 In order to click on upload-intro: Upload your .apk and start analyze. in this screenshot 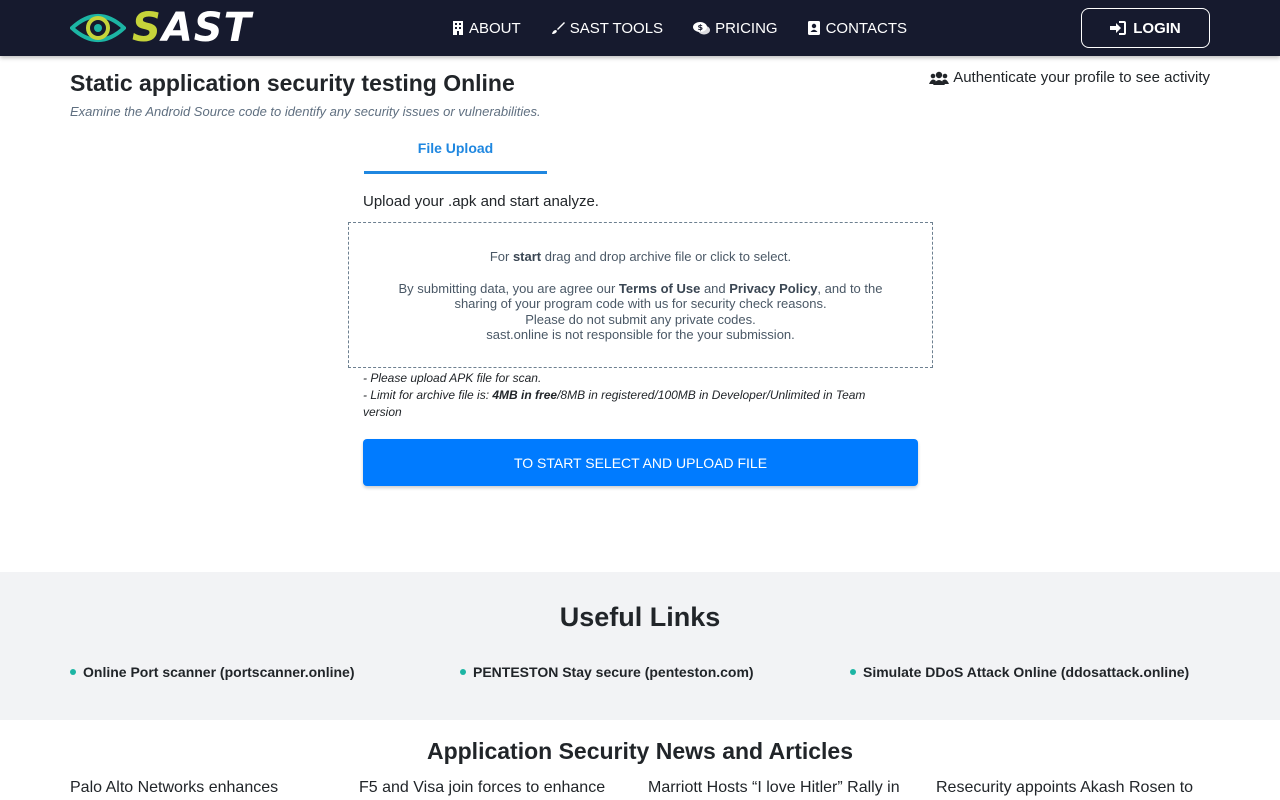, I will do `click(481, 201)`.